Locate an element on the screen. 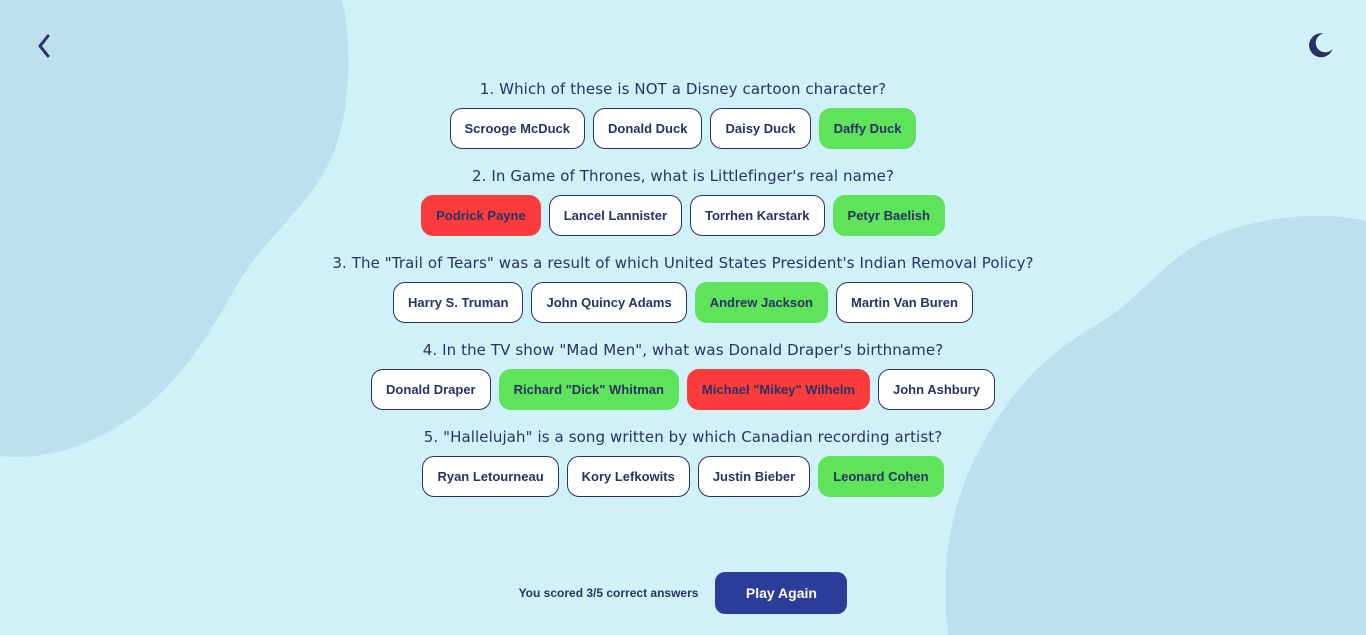 This screenshot has width=1366, height=635. answer-option: Donald Draper is located at coordinates (431, 389).